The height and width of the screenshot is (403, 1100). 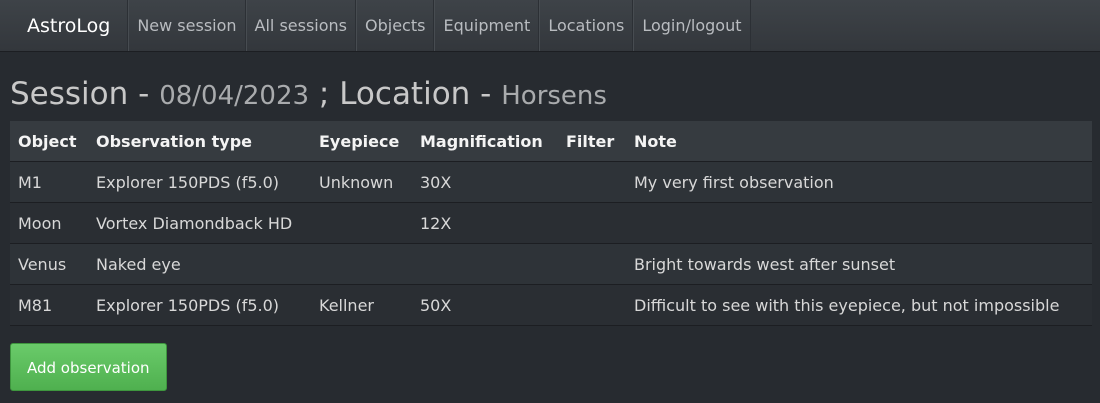 I want to click on column-header-note: Note, so click(x=859, y=141).